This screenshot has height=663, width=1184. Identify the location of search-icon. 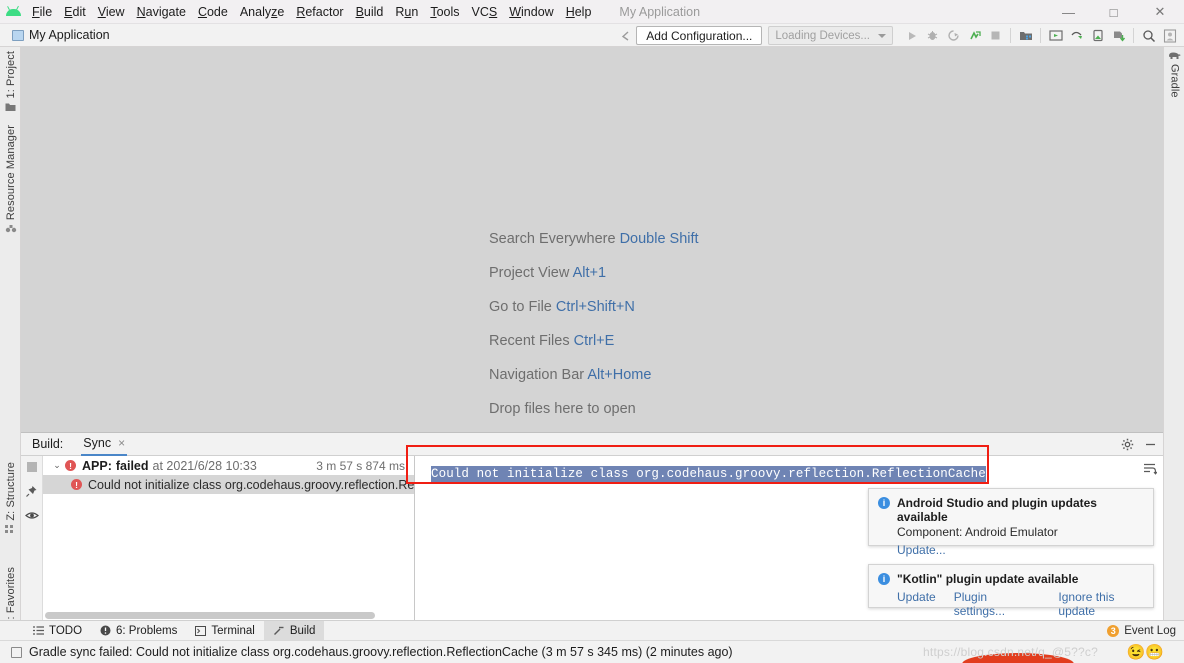
(1148, 35).